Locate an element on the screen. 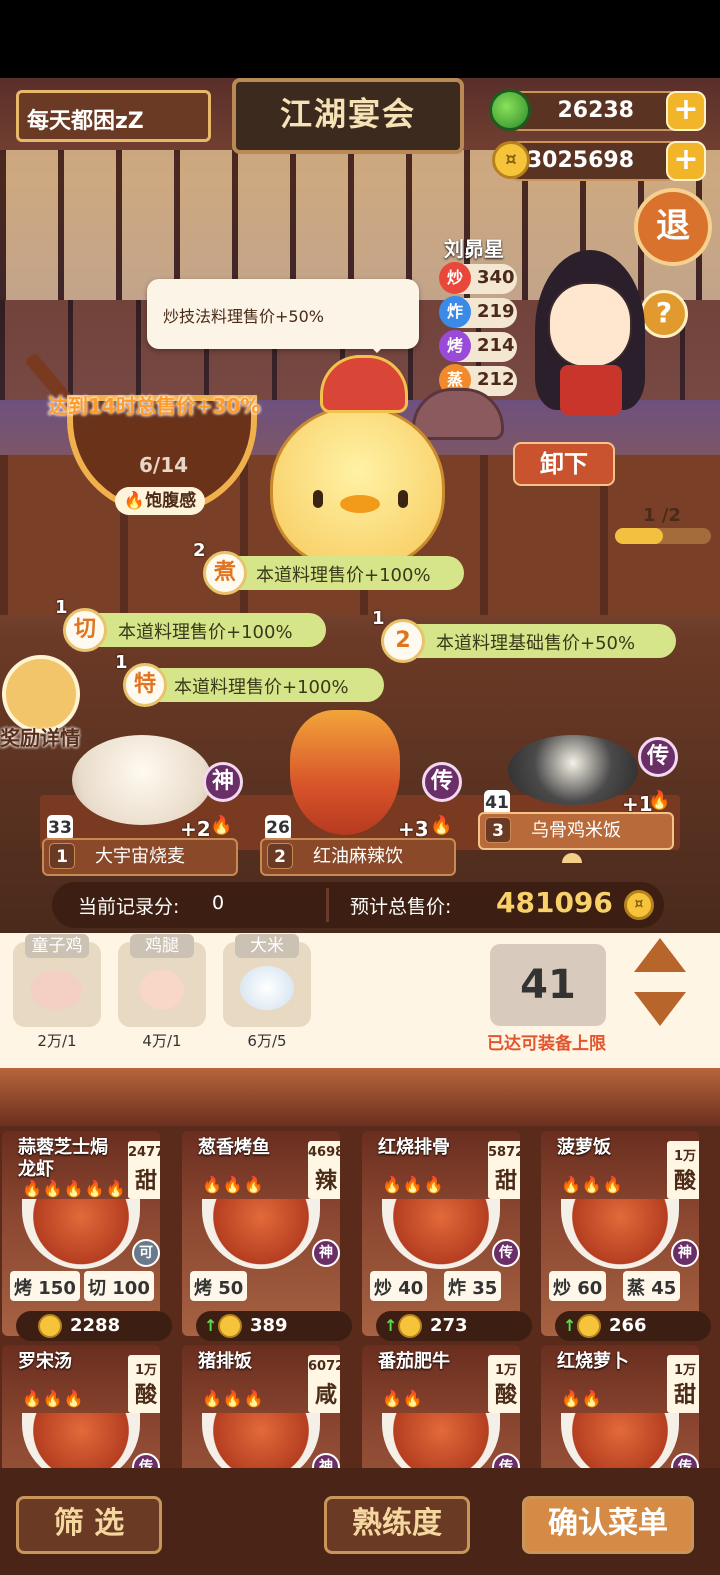 The image size is (720, 1575). rank-badge: 神 is located at coordinates (685, 1253).